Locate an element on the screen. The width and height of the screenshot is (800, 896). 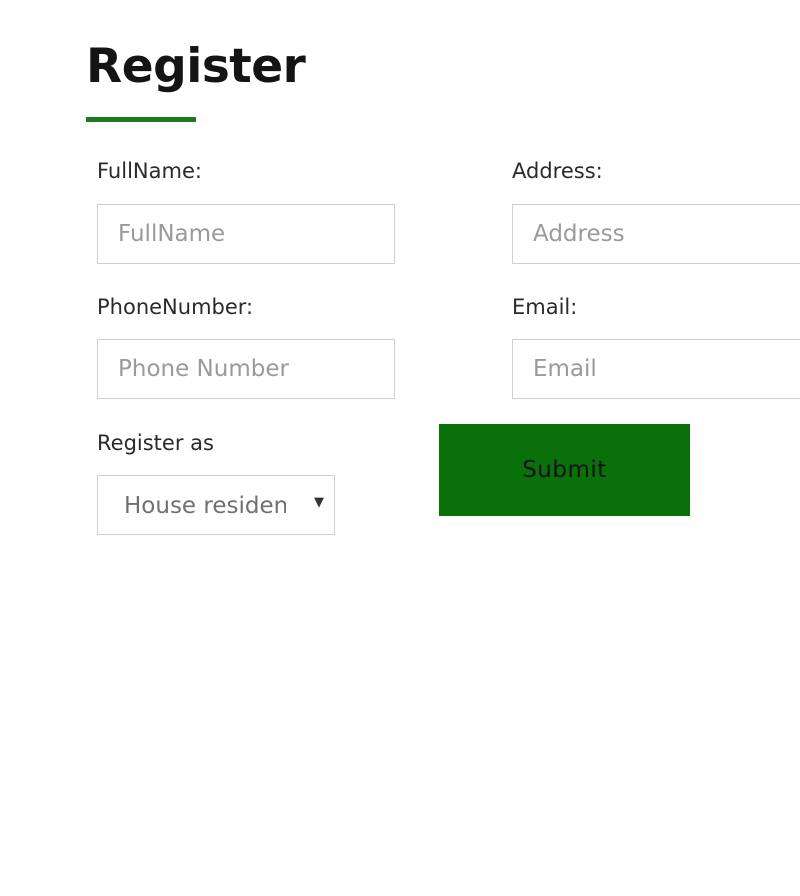
phone-number-input is located at coordinates (246, 369).